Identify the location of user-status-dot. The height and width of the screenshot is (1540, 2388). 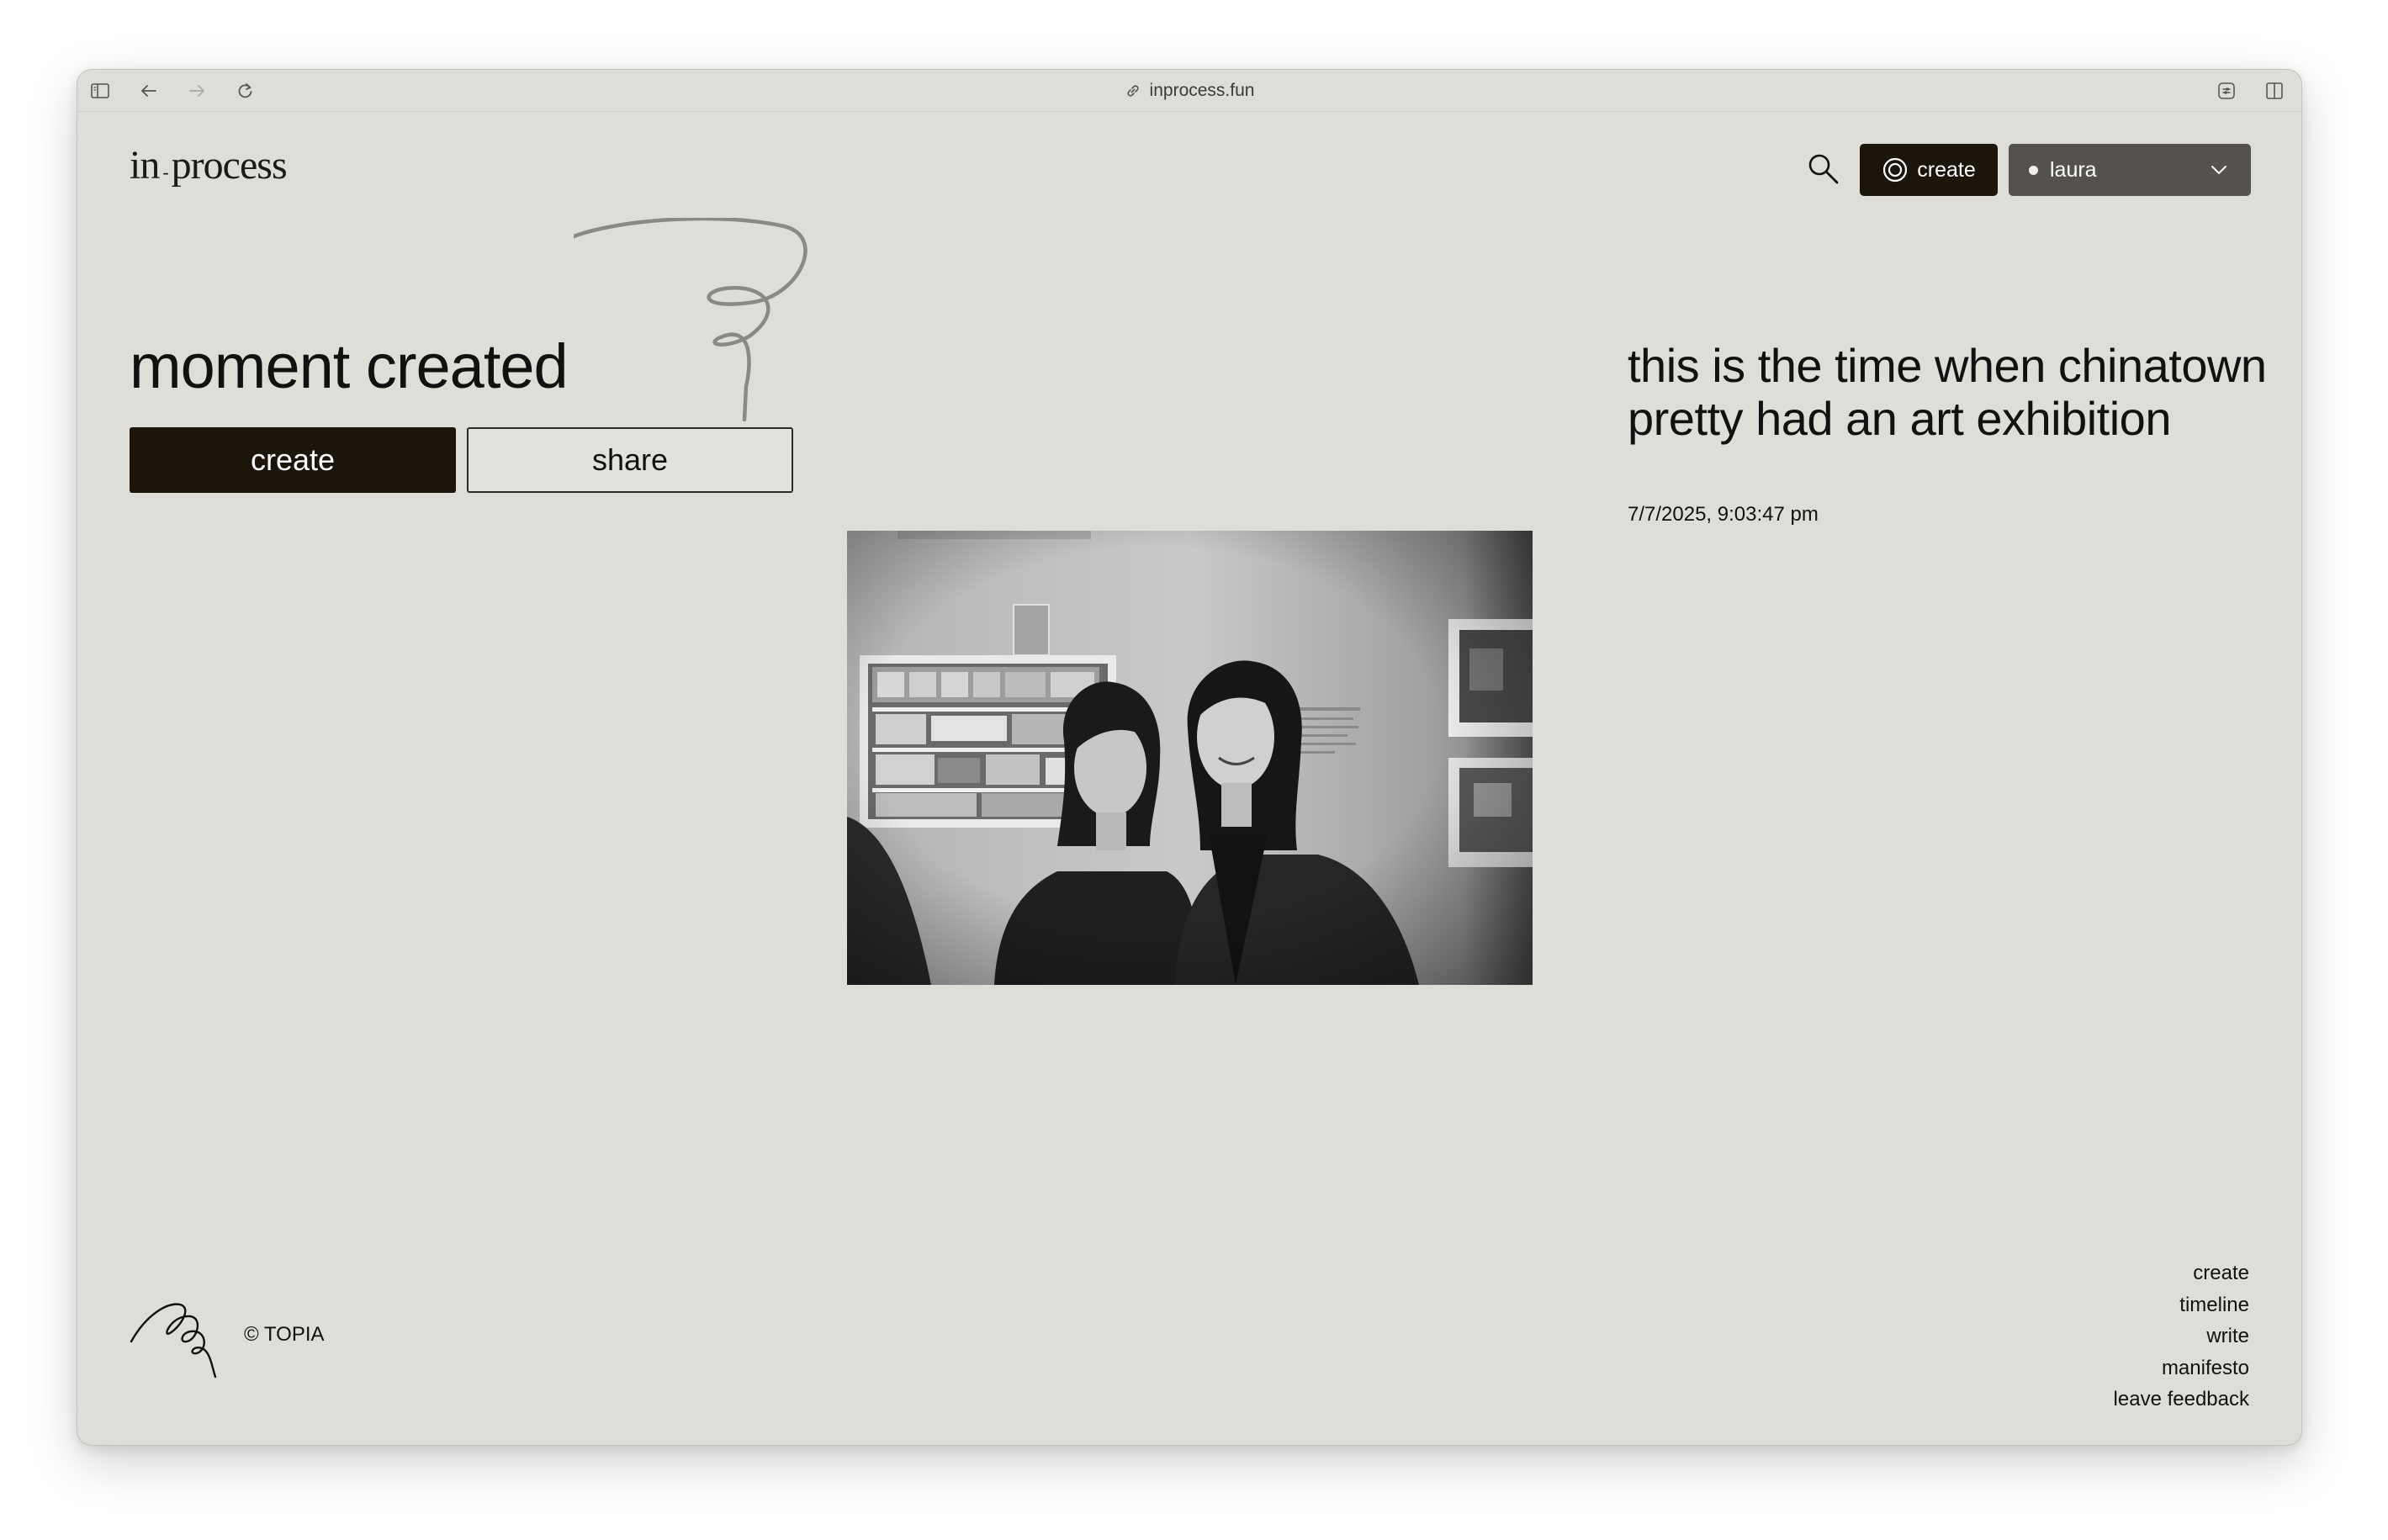
(2033, 170).